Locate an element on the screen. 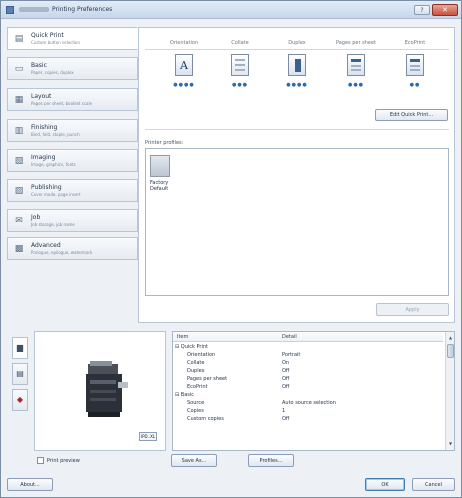 The width and height of the screenshot is (462, 498). scroll-thumb is located at coordinates (450, 351).